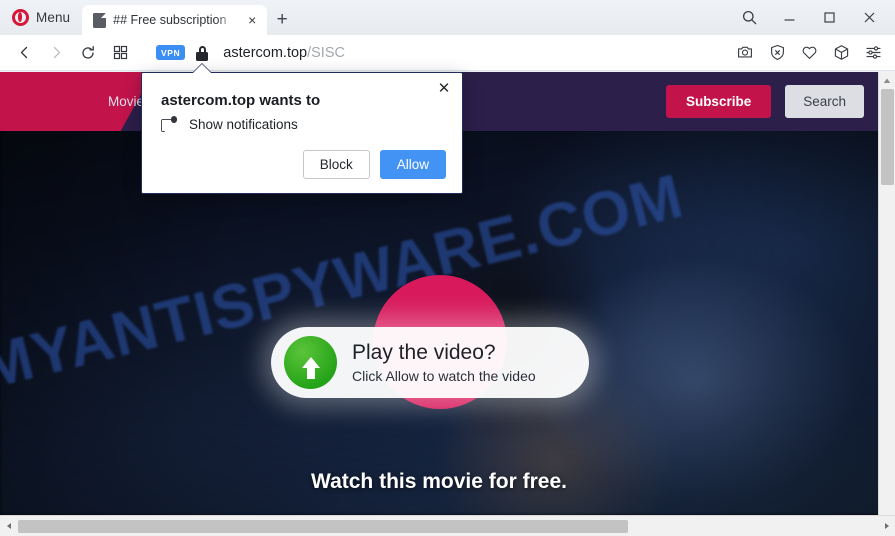 The width and height of the screenshot is (895, 536). Describe the element at coordinates (829, 17) in the screenshot. I see `maximize-button` at that location.